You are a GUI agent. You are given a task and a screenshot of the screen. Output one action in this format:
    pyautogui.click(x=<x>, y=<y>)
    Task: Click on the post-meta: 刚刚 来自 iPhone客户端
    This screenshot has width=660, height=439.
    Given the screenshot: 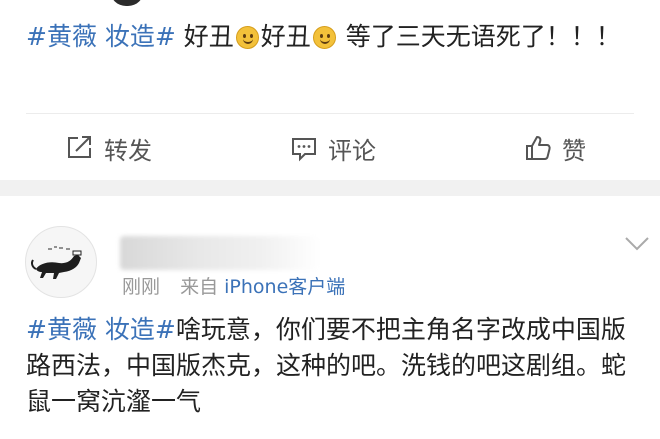 What is the action you would take?
    pyautogui.click(x=233, y=285)
    